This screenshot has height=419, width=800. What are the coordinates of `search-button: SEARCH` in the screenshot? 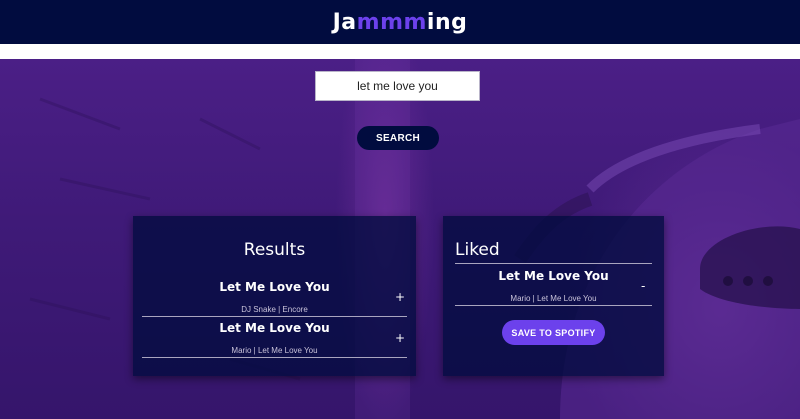 It's located at (398, 138).